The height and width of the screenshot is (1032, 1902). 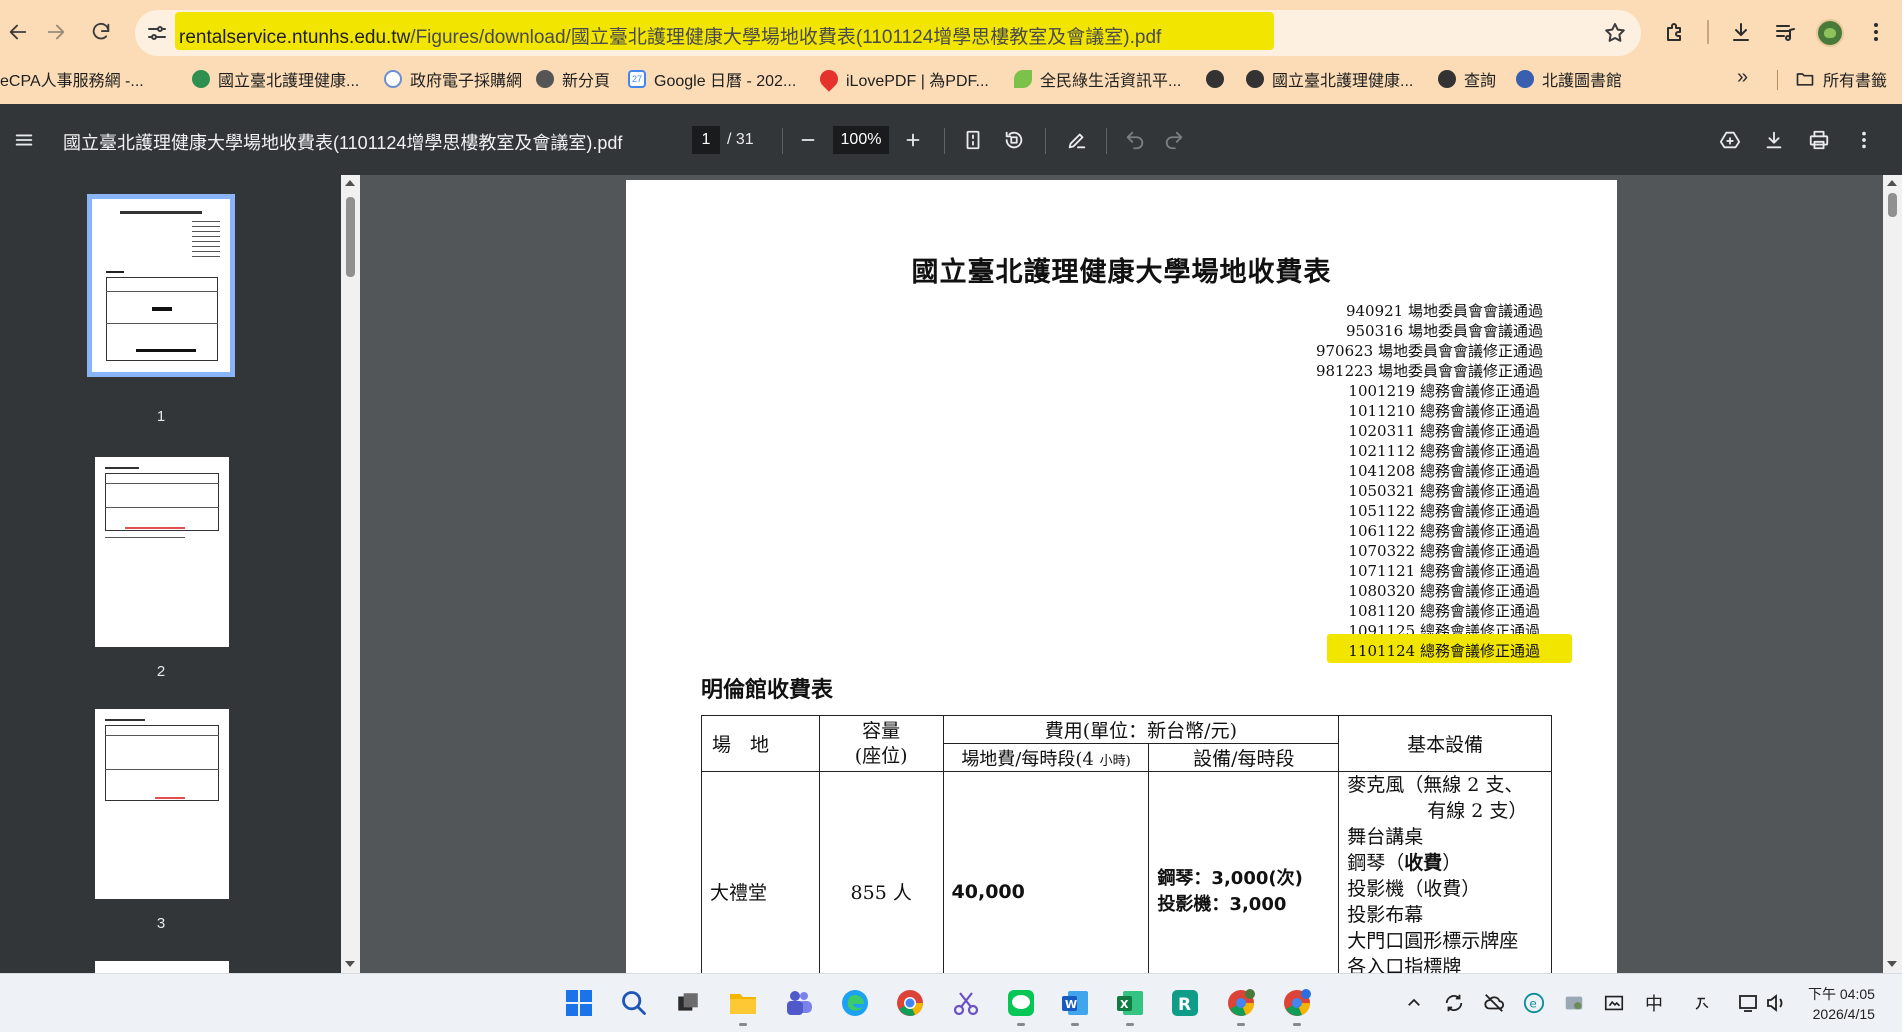 I want to click on zoom-in-button, so click(x=913, y=140).